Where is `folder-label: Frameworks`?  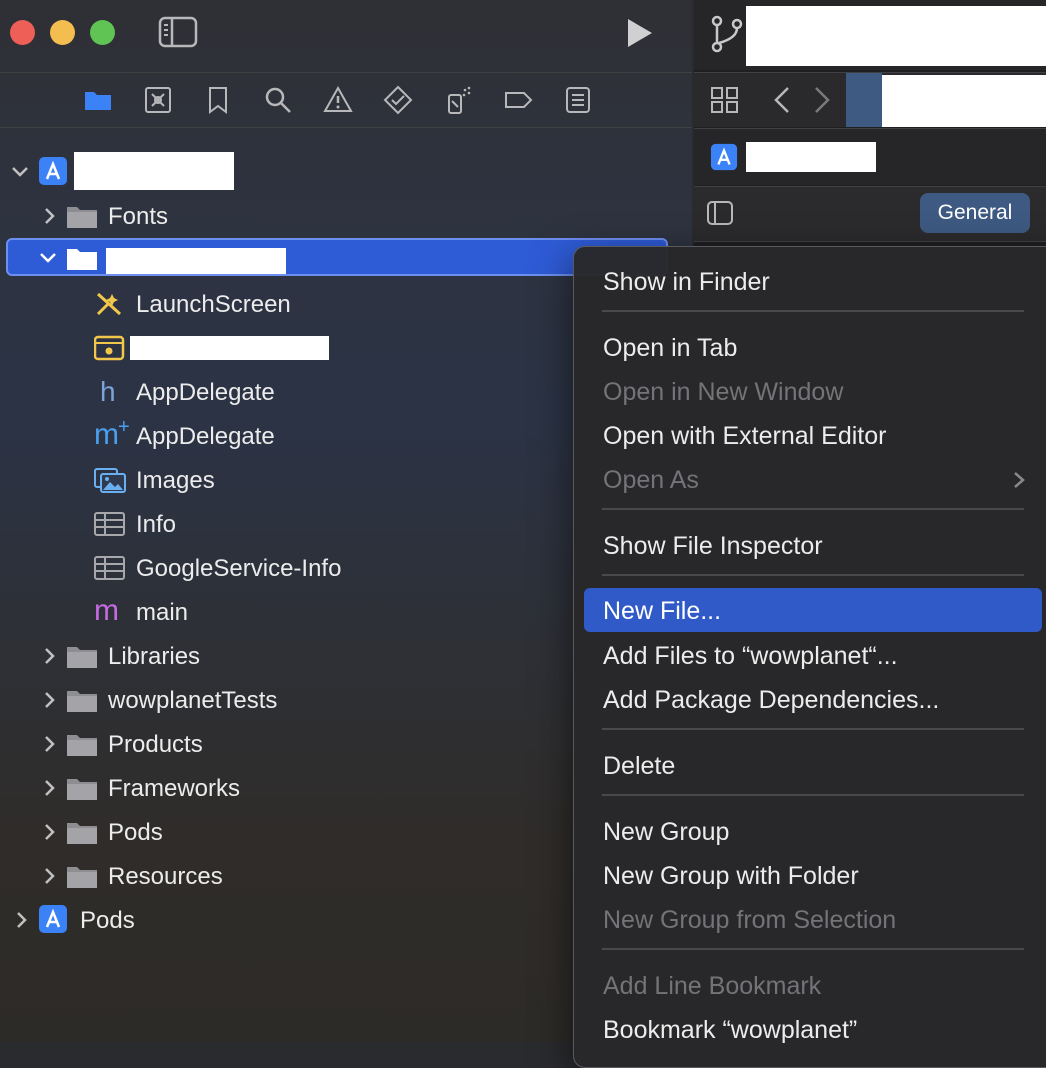 folder-label: Frameworks is located at coordinates (174, 788).